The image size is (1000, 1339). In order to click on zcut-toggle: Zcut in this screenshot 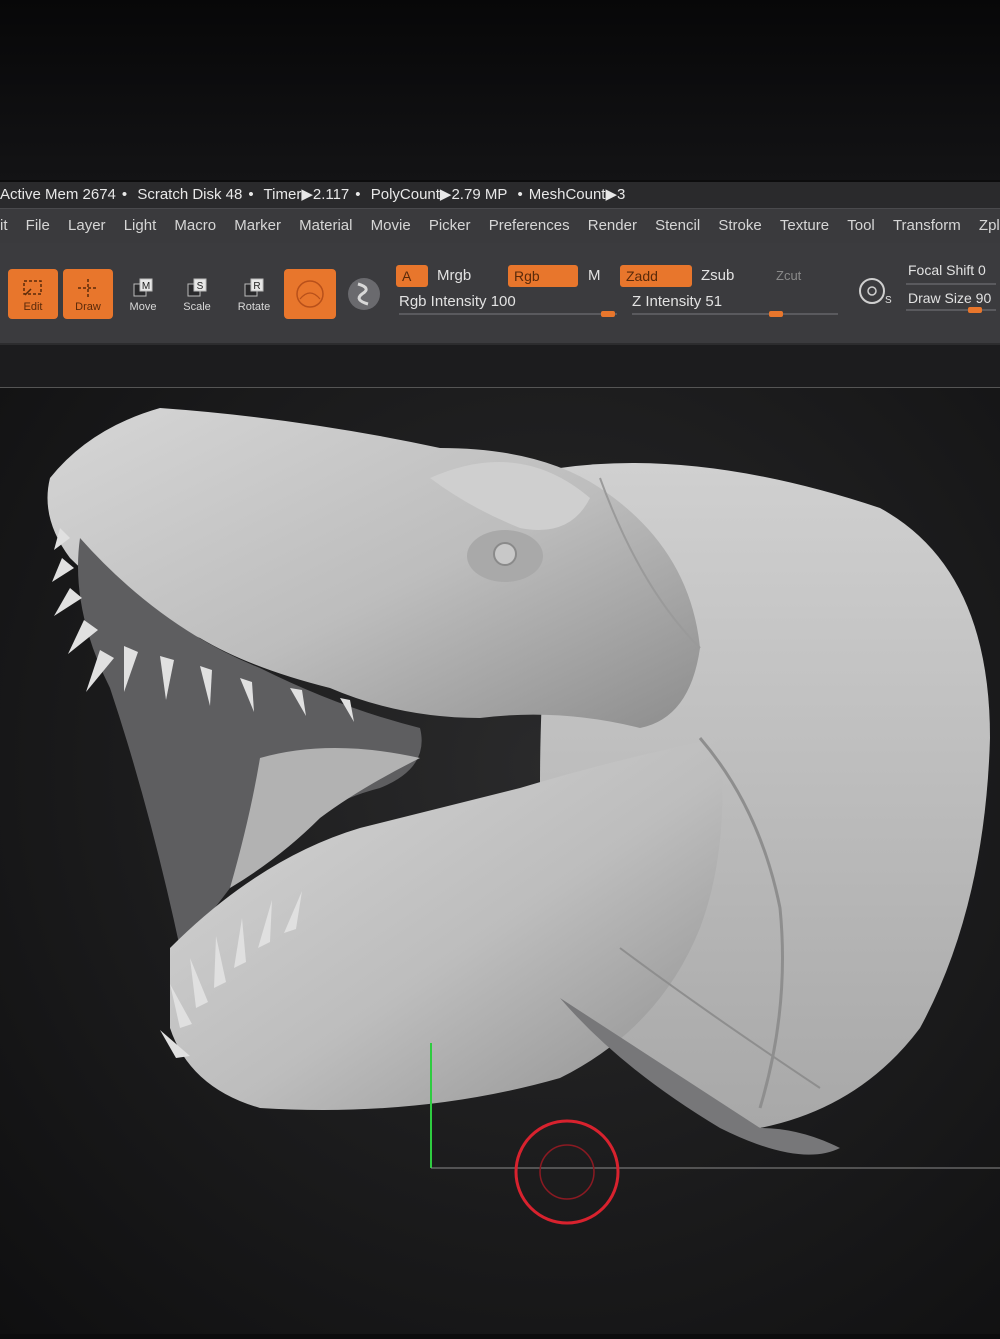, I will do `click(788, 276)`.